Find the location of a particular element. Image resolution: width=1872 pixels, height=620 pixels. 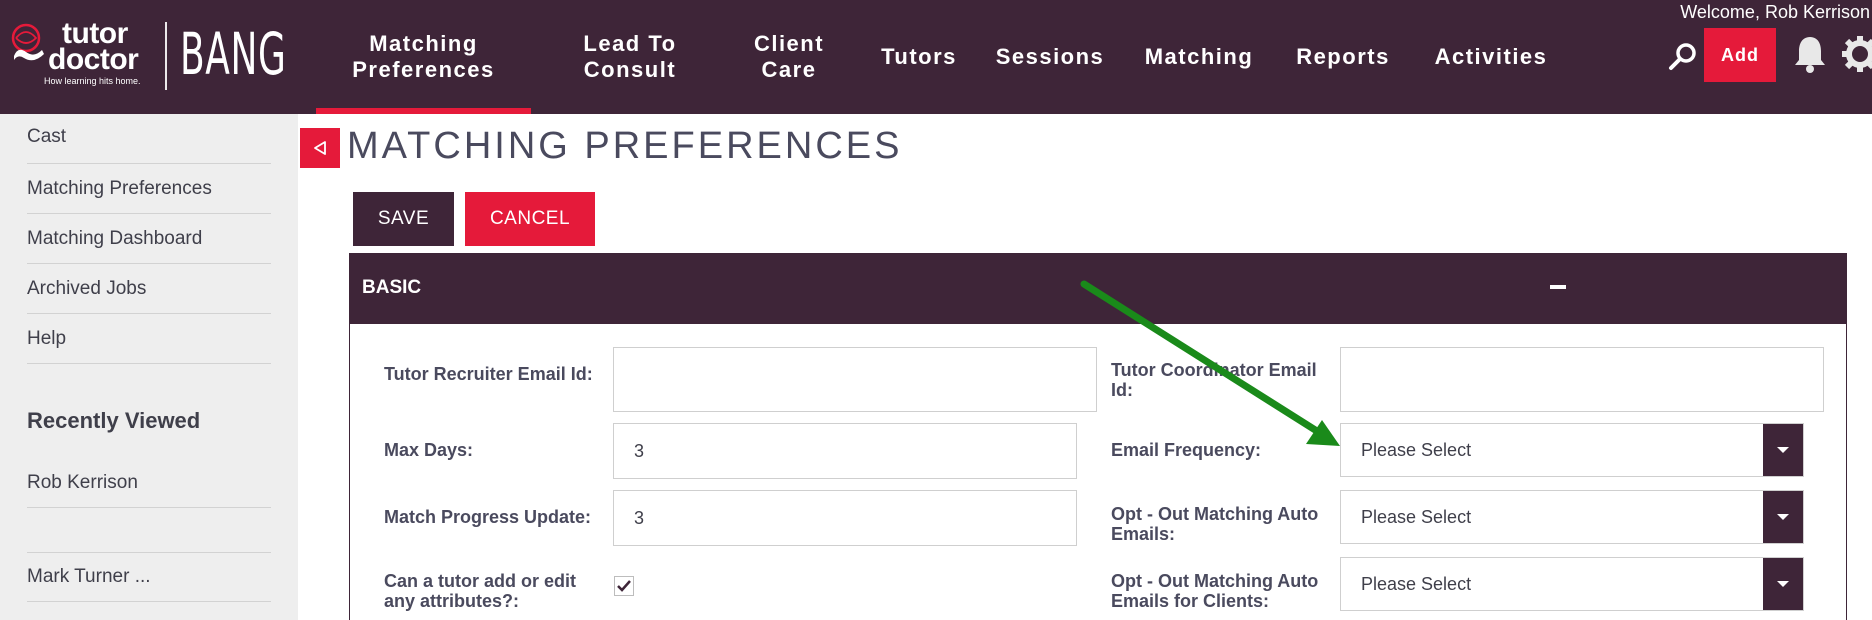

tutor-coordinator-email-label: Tutor Coordinator Email Id: is located at coordinates (1214, 380).